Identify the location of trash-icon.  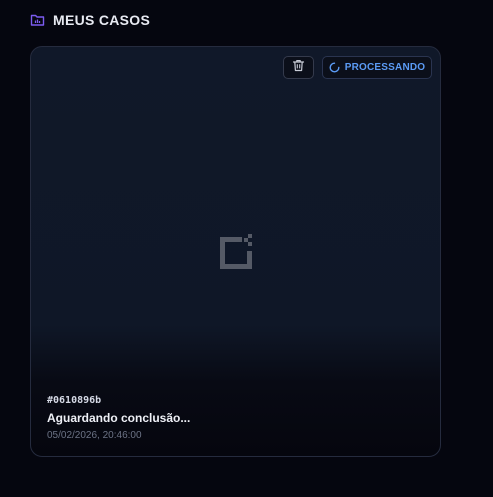
(298, 68).